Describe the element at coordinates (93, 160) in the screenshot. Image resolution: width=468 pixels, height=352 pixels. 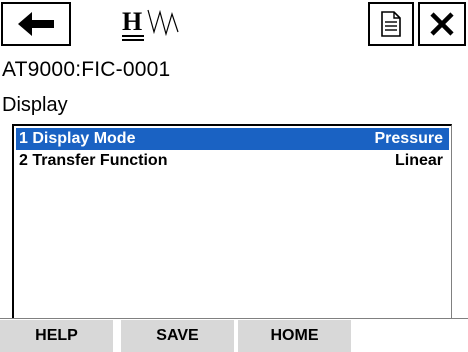
I see `menu-item-label: 2 Transfer Function` at that location.